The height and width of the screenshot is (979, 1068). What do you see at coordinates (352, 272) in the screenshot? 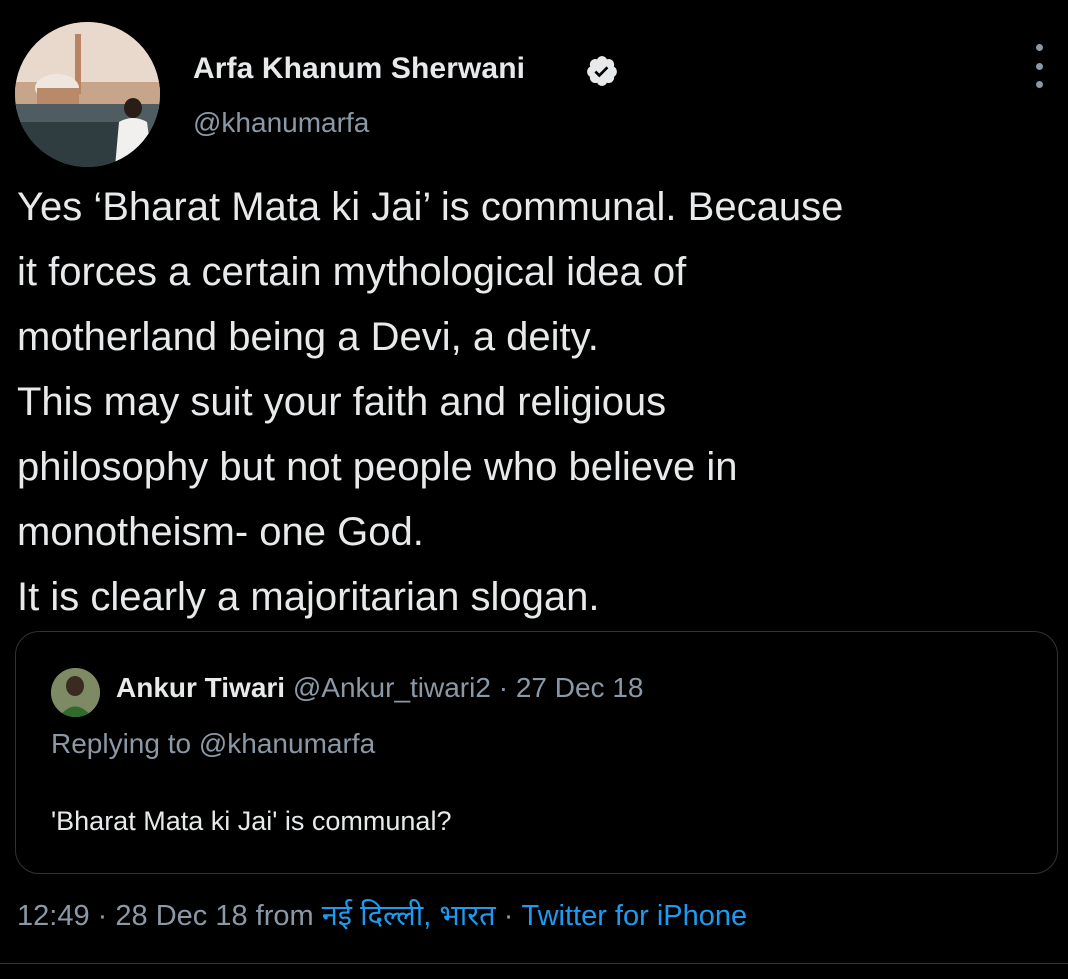
I see `tweet-text-line: it forces a certain mythological idea of` at bounding box center [352, 272].